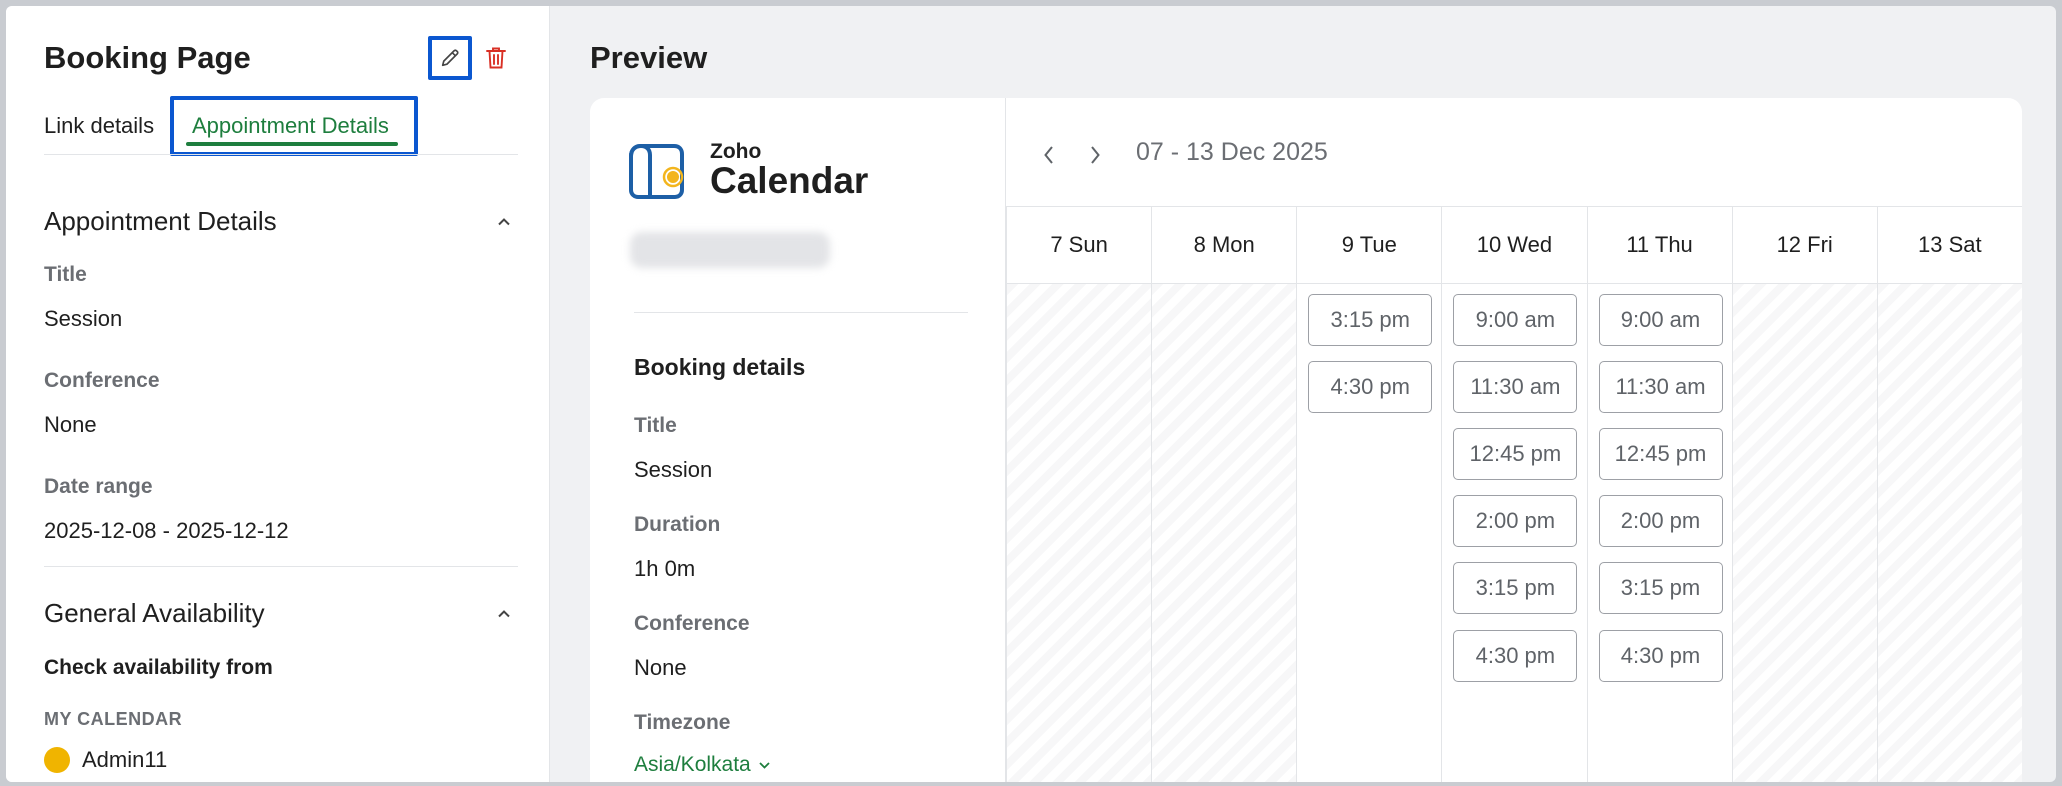  What do you see at coordinates (102, 380) in the screenshot?
I see `conference-label: Conference` at bounding box center [102, 380].